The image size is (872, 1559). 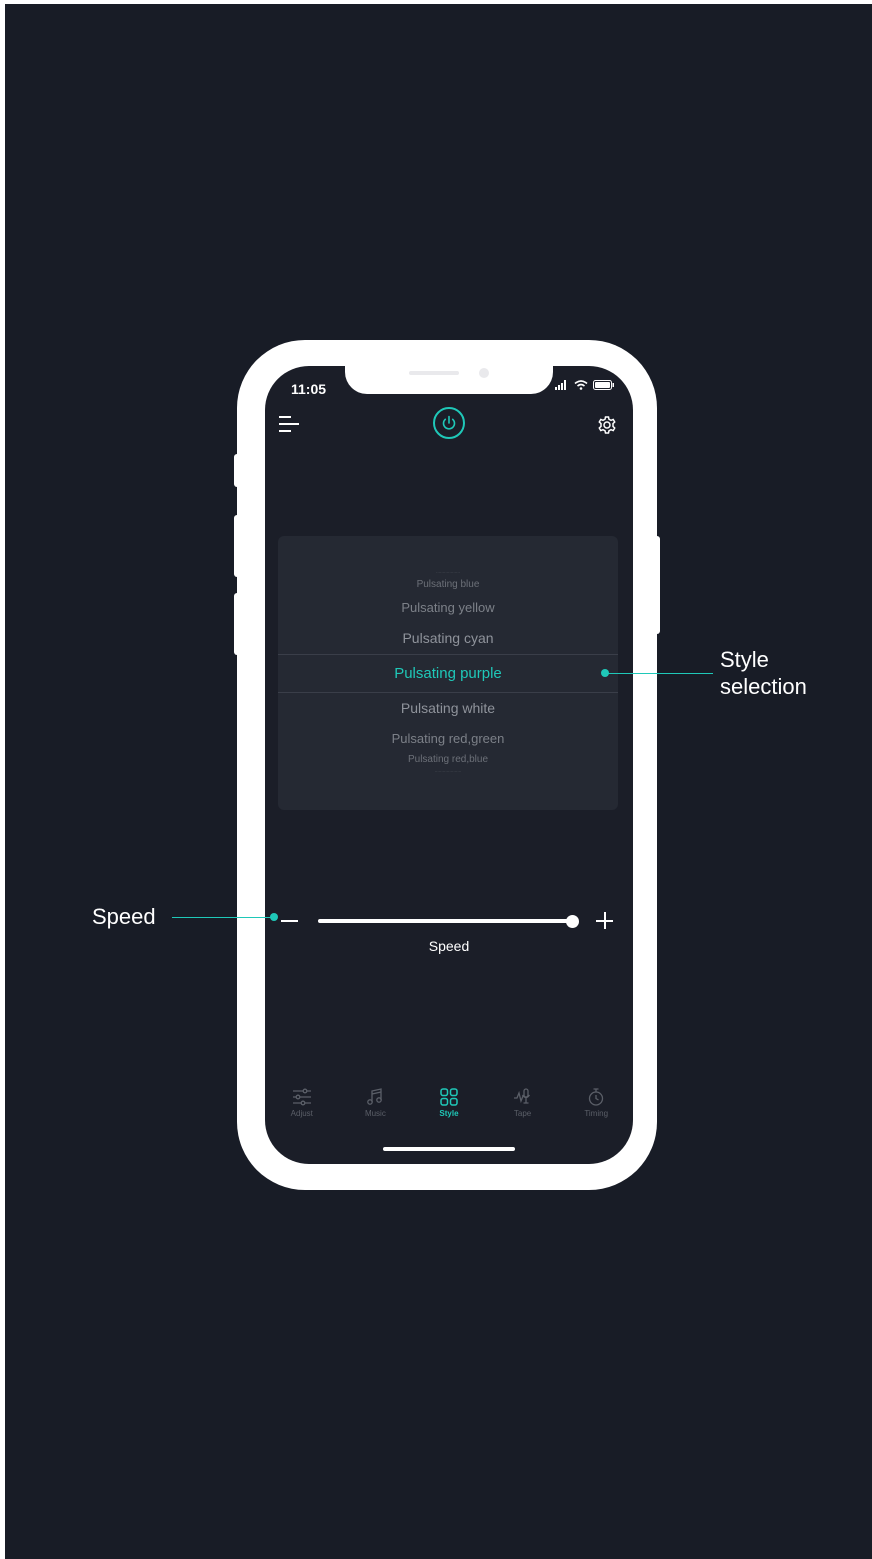 I want to click on tab-style: Style, so click(x=449, y=1112).